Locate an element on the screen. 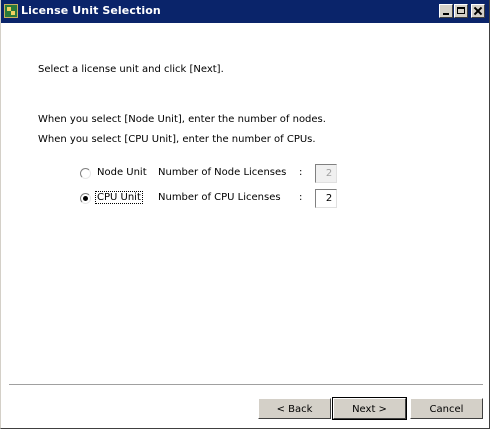 This screenshot has width=490, height=429. app-icon is located at coordinates (11, 11).